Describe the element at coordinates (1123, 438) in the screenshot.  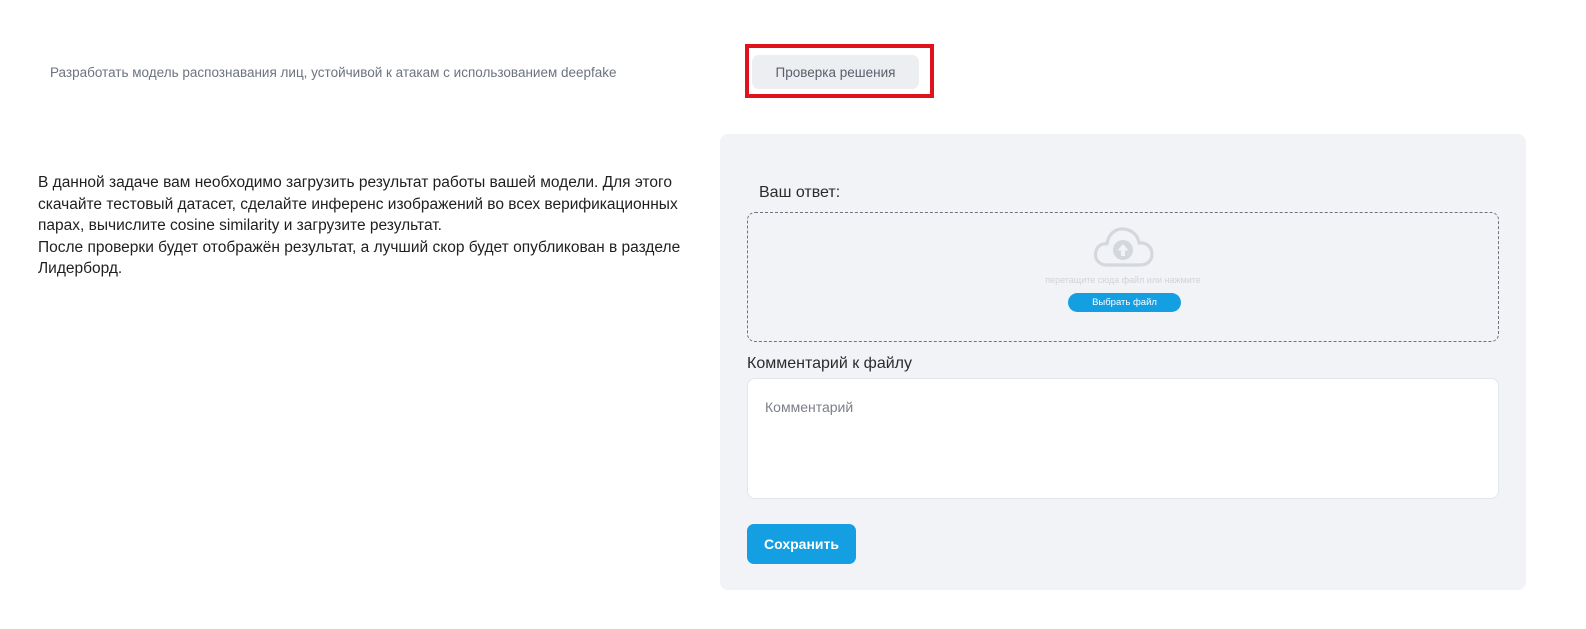
I see `comment-input` at that location.